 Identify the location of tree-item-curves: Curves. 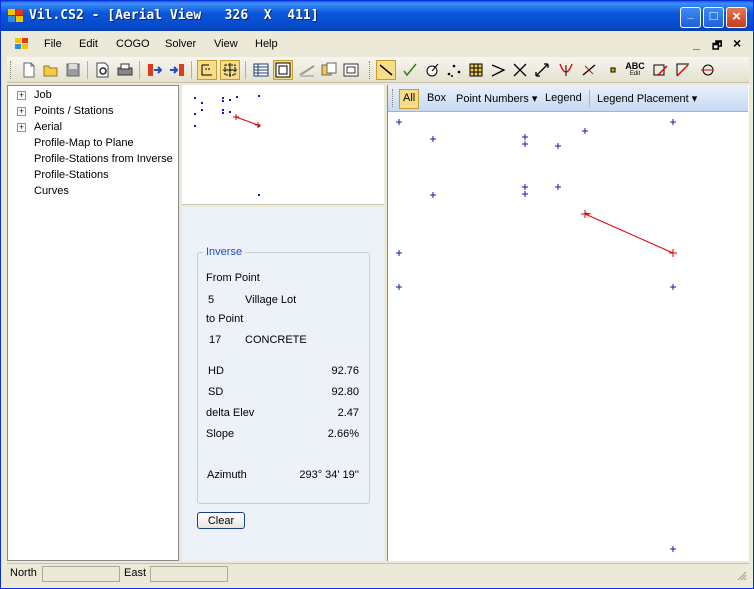
(38, 191).